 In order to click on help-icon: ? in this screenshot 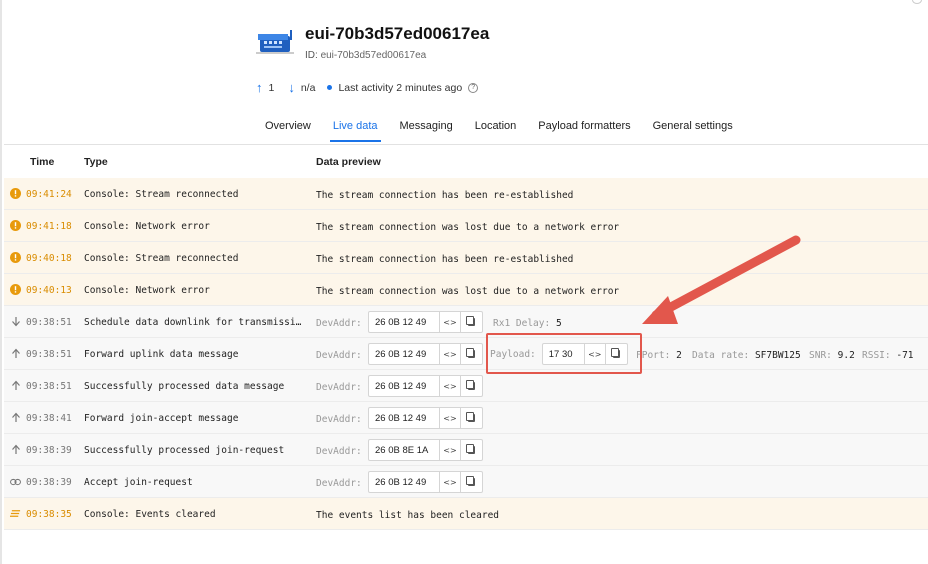, I will do `click(473, 87)`.